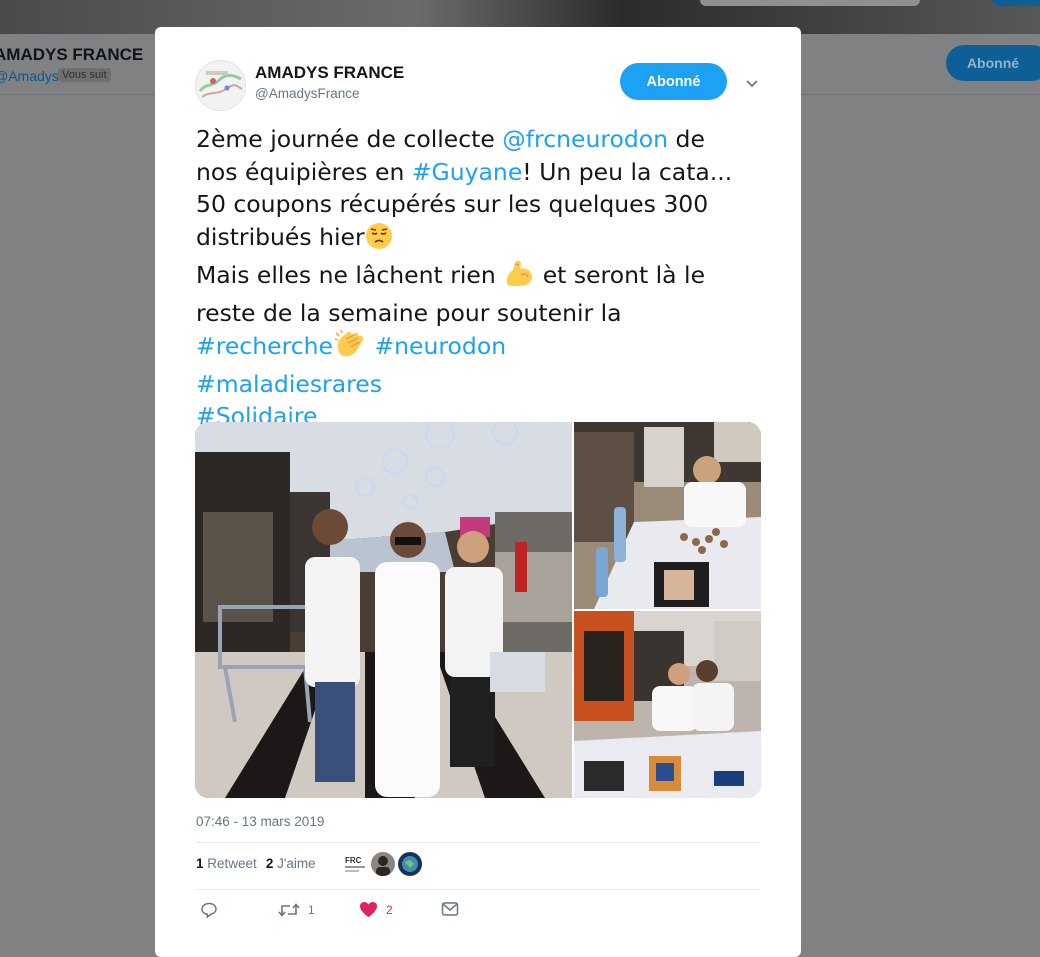 The image size is (1040, 957). I want to click on tweet-text-segment: Mais elles ne lâchent rien, so click(350, 275).